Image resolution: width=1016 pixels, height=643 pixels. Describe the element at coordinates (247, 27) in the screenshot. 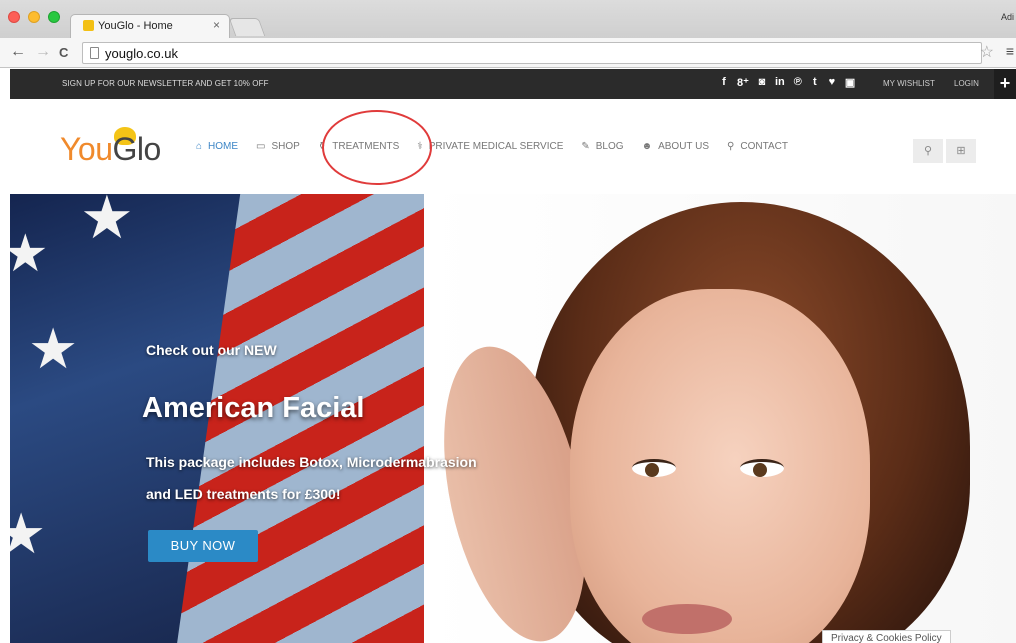

I see `new-tab-button` at that location.